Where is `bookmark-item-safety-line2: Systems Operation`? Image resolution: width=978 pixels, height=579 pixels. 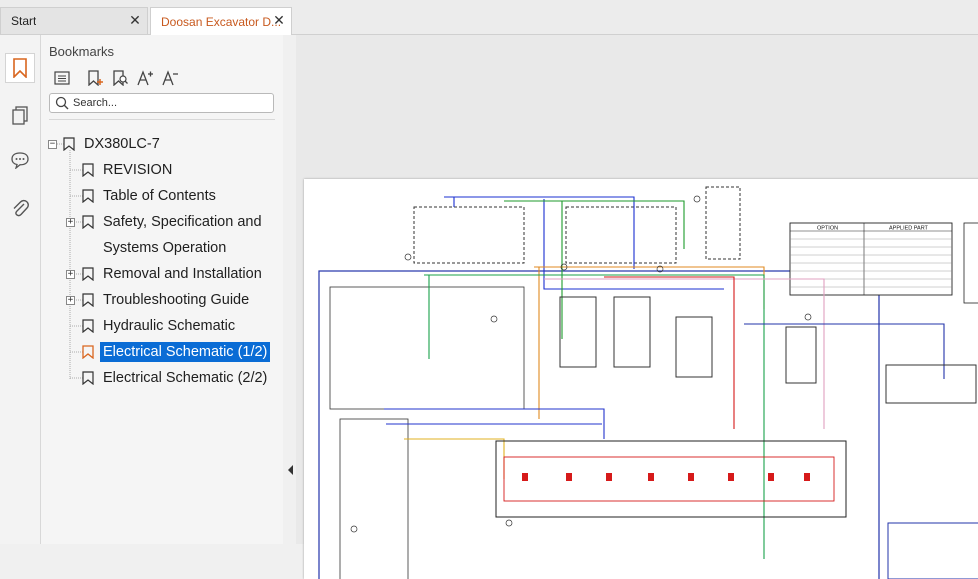
bookmark-item-safety-line2: Systems Operation is located at coordinates (164, 248).